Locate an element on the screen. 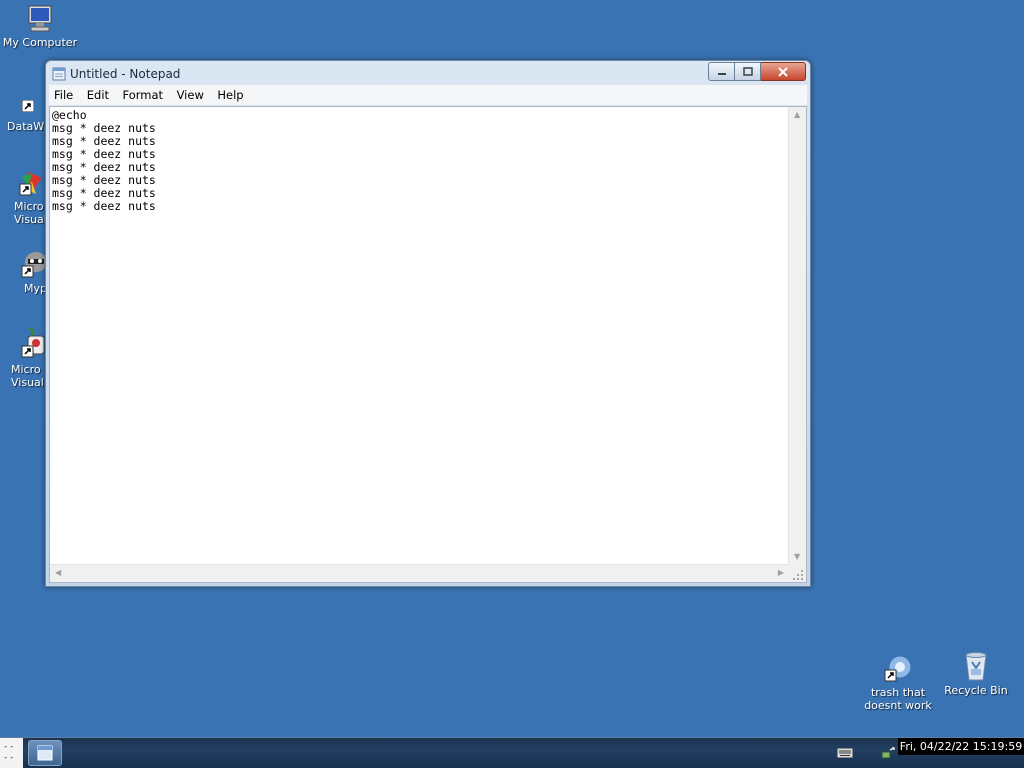  start-button: - - - - is located at coordinates (11, 753).